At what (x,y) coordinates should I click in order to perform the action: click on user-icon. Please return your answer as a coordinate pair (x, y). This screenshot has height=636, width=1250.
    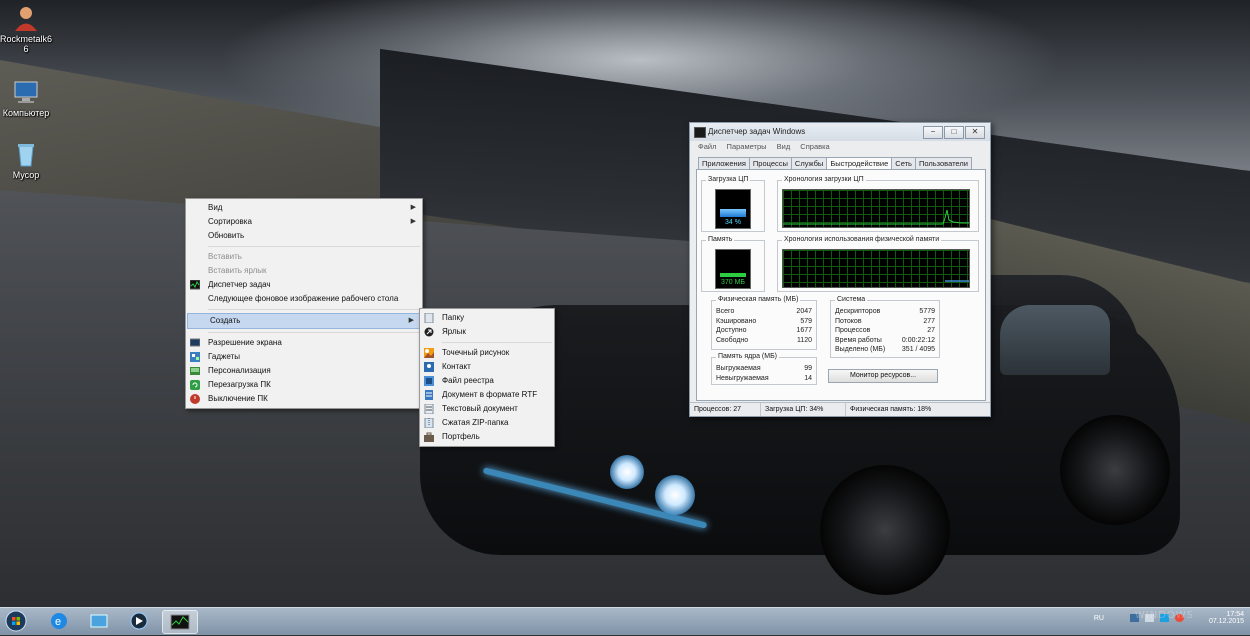
    Looking at the image, I should click on (26, 18).